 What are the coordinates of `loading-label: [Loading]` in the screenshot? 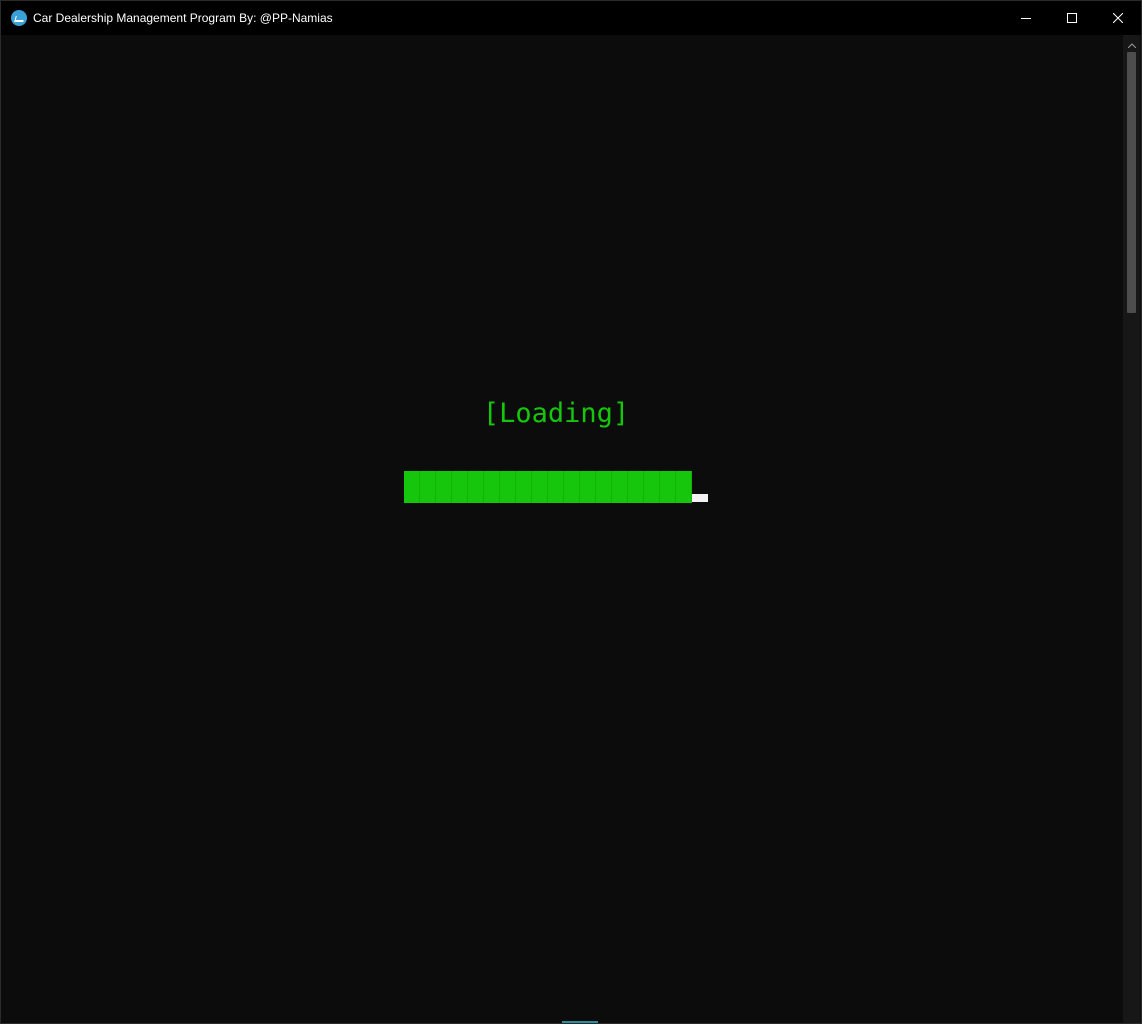 It's located at (556, 413).